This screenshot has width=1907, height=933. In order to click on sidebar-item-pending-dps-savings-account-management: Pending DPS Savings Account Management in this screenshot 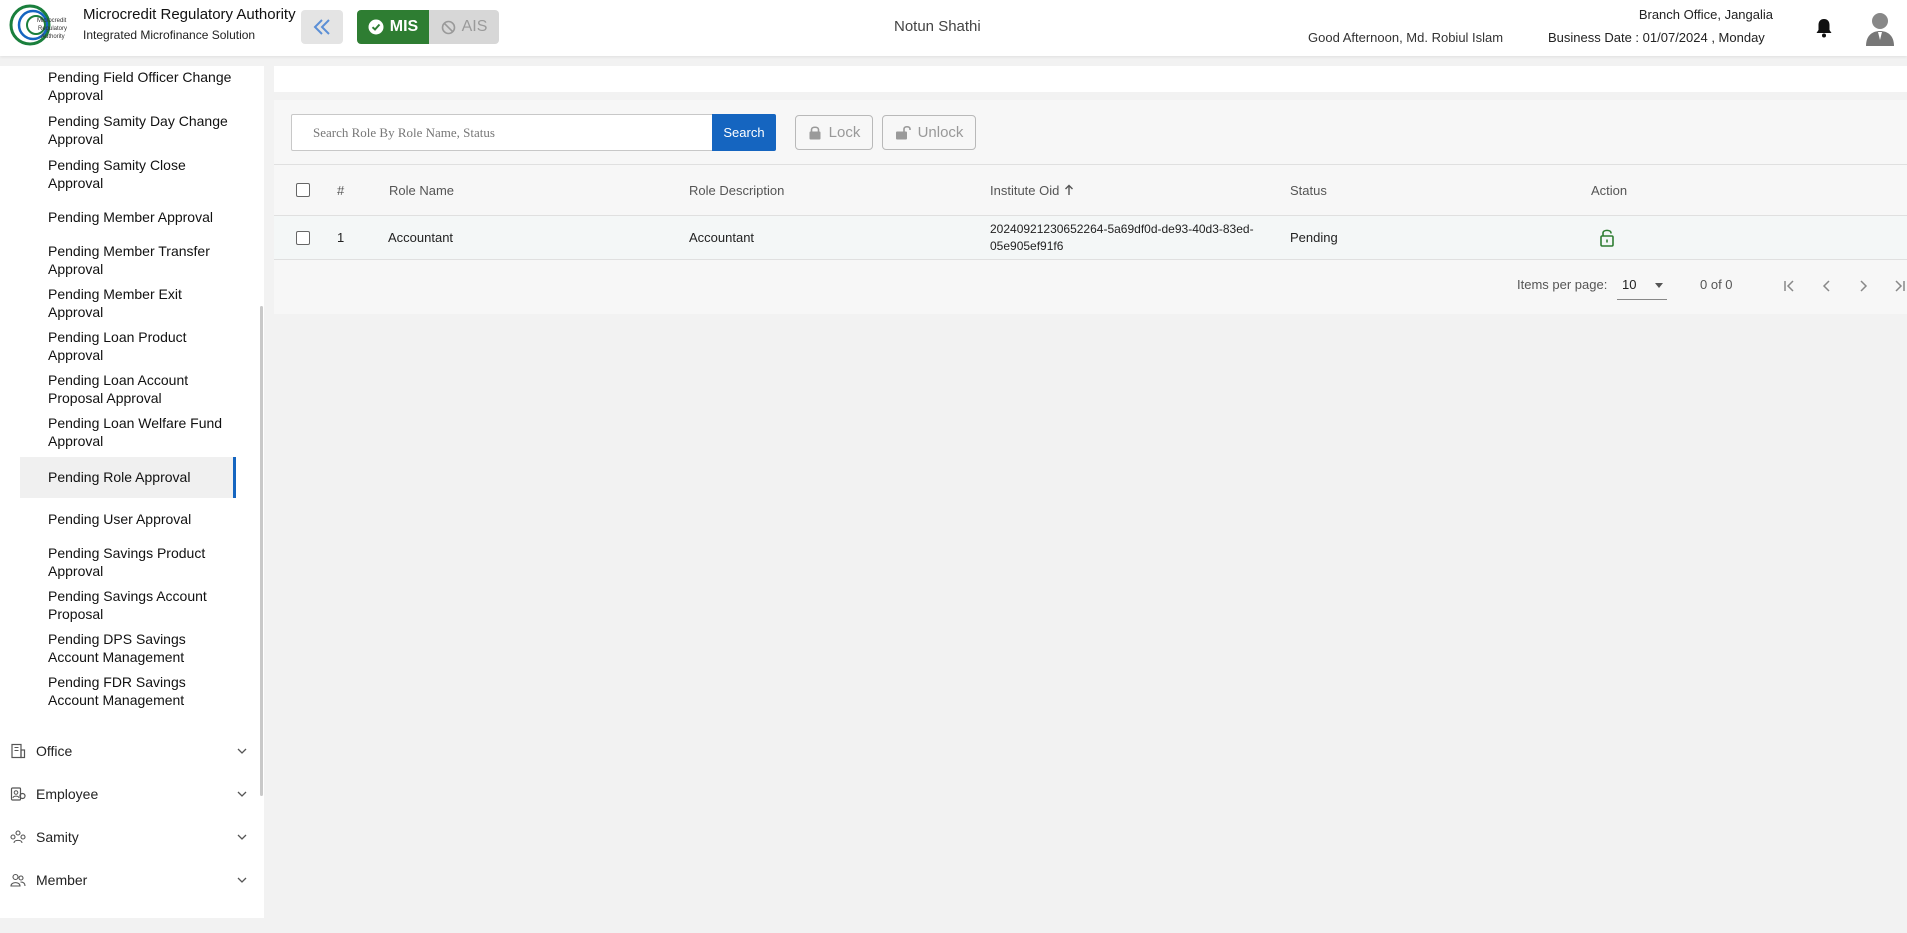, I will do `click(128, 648)`.